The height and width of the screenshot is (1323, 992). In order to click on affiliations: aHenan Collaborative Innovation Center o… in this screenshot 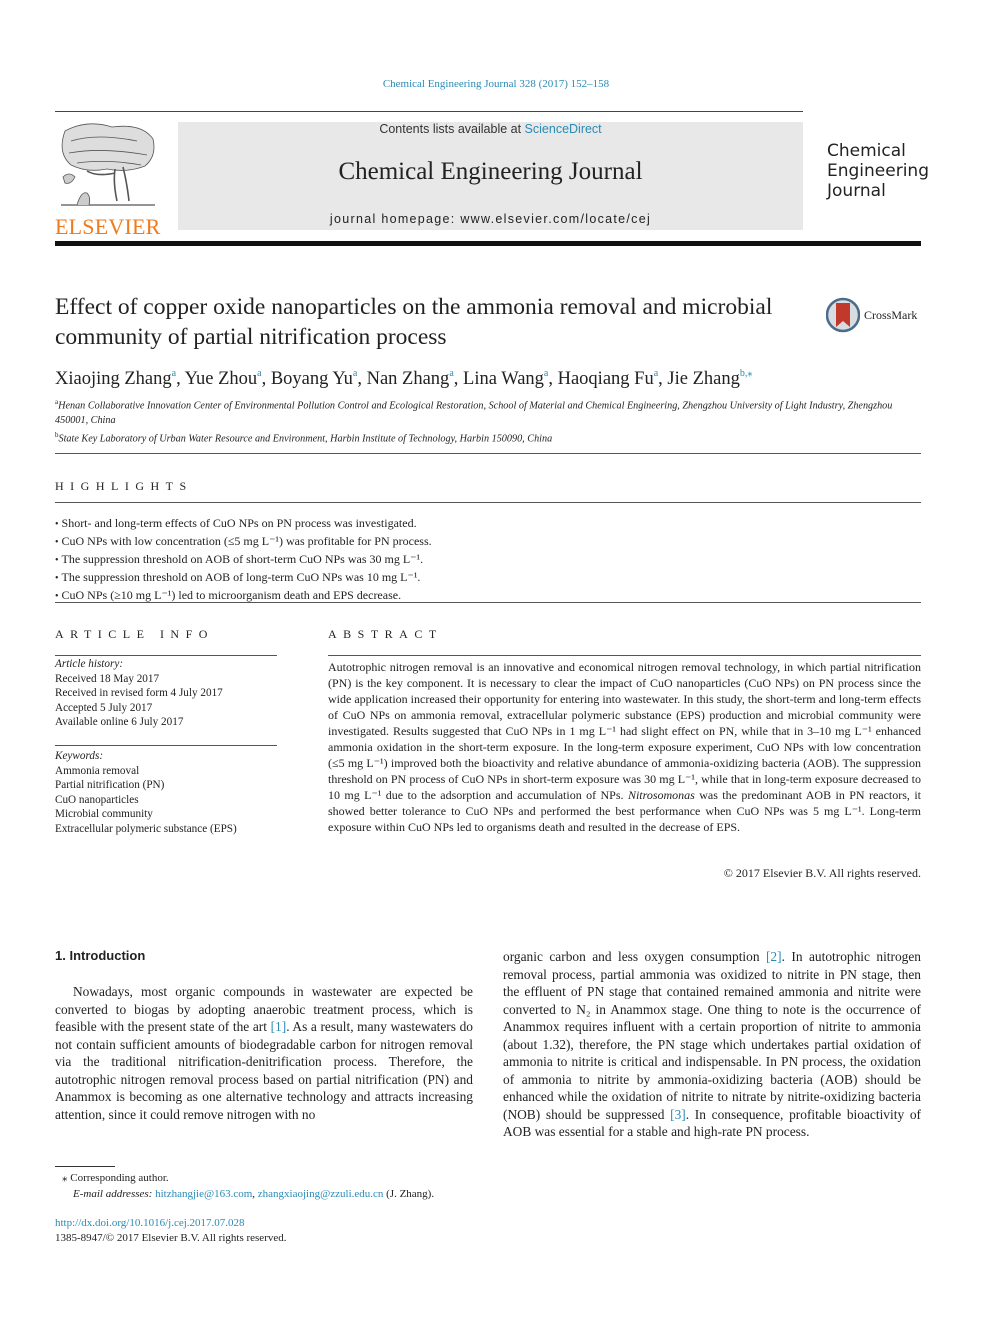, I will do `click(488, 421)`.